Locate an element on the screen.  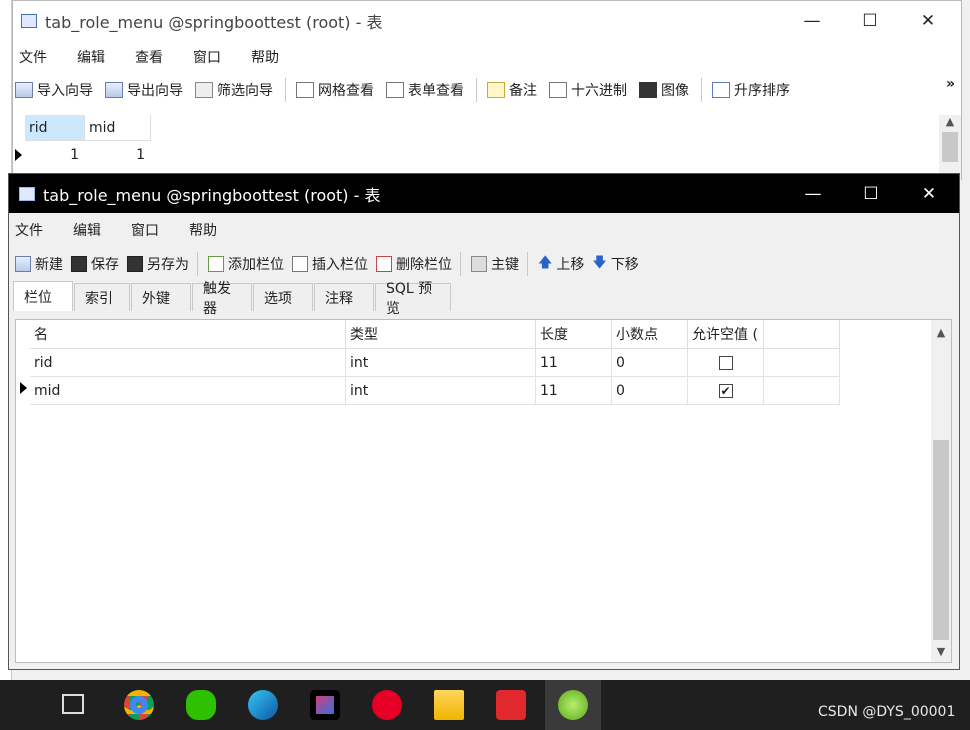
column-header-extra is located at coordinates (802, 334).